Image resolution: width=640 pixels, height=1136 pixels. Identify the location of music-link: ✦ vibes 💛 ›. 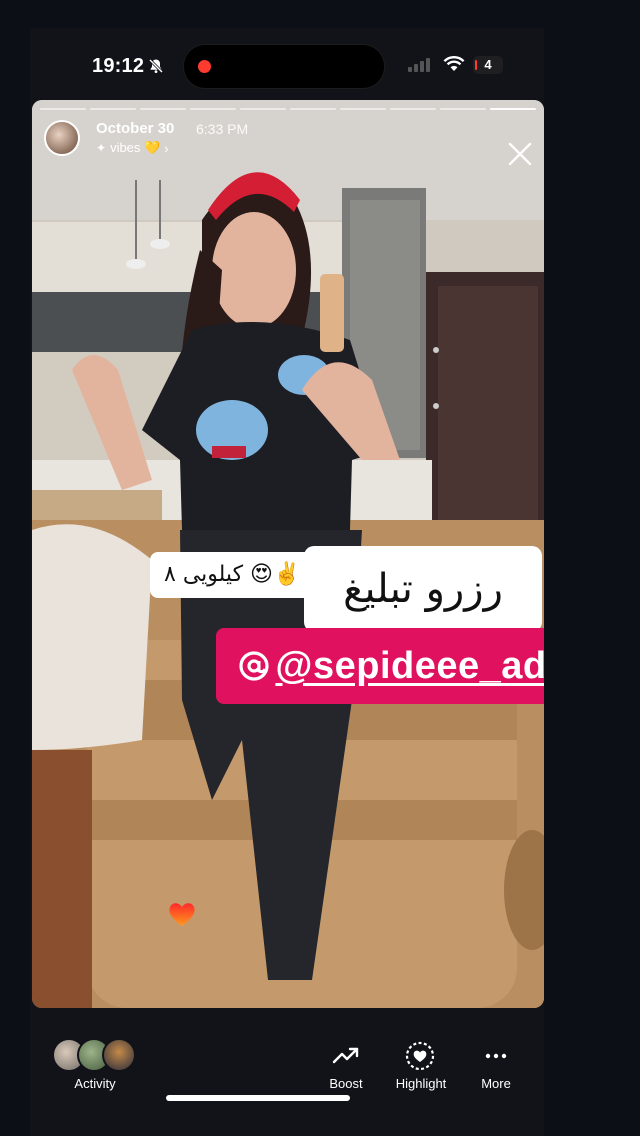
(132, 148).